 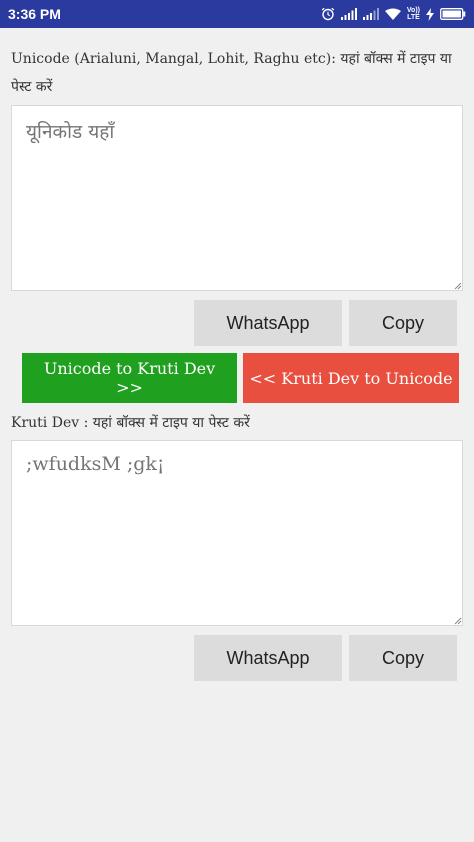 I want to click on volte-label: Vo)), so click(x=413, y=10).